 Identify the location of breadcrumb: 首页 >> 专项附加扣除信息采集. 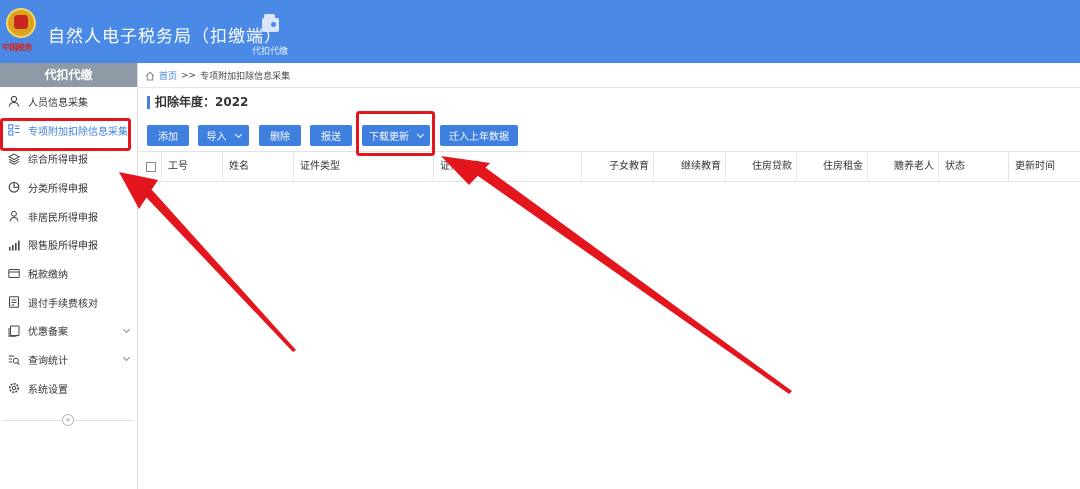
(217, 75).